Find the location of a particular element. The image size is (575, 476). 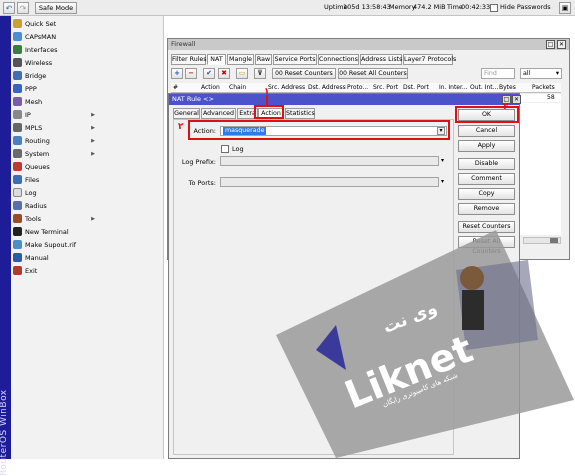

hide-passwords-checkbox is located at coordinates (494, 8).